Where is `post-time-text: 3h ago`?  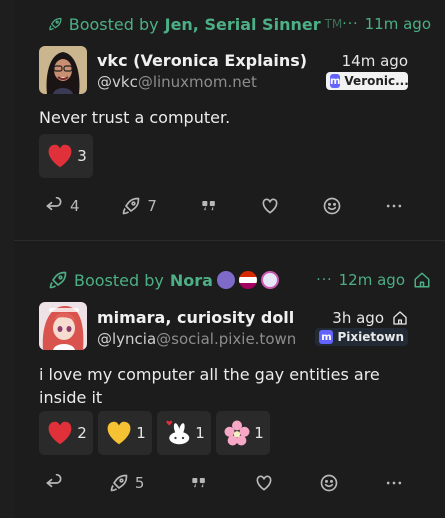
post-time-text: 3h ago is located at coordinates (358, 318).